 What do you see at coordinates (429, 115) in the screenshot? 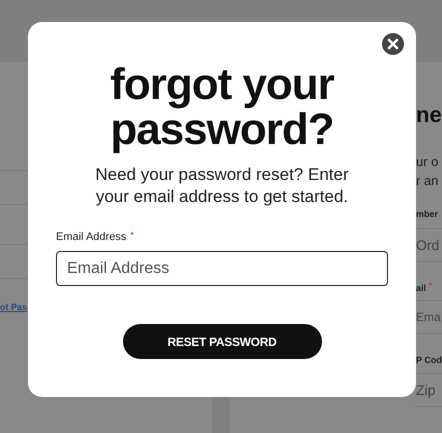
I see `page-heading: ne` at bounding box center [429, 115].